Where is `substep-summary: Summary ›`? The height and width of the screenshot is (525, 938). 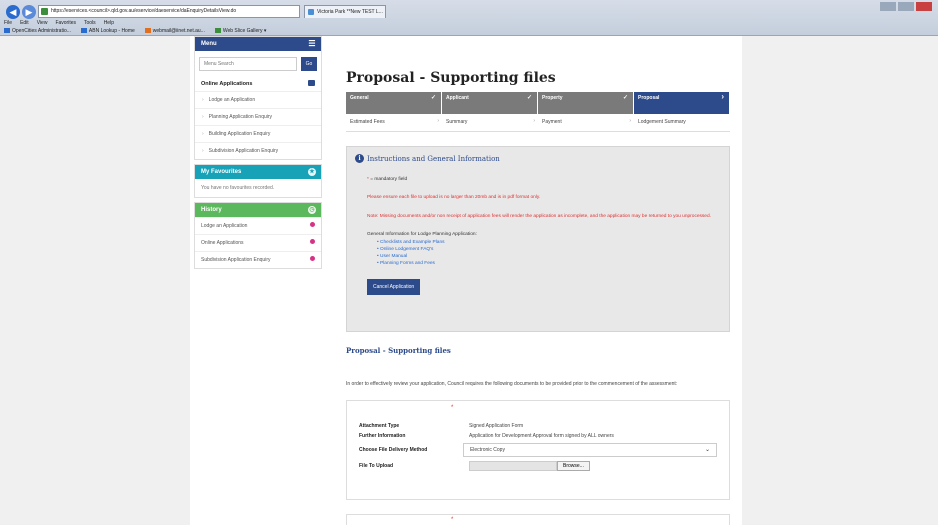
substep-summary: Summary › is located at coordinates (490, 122).